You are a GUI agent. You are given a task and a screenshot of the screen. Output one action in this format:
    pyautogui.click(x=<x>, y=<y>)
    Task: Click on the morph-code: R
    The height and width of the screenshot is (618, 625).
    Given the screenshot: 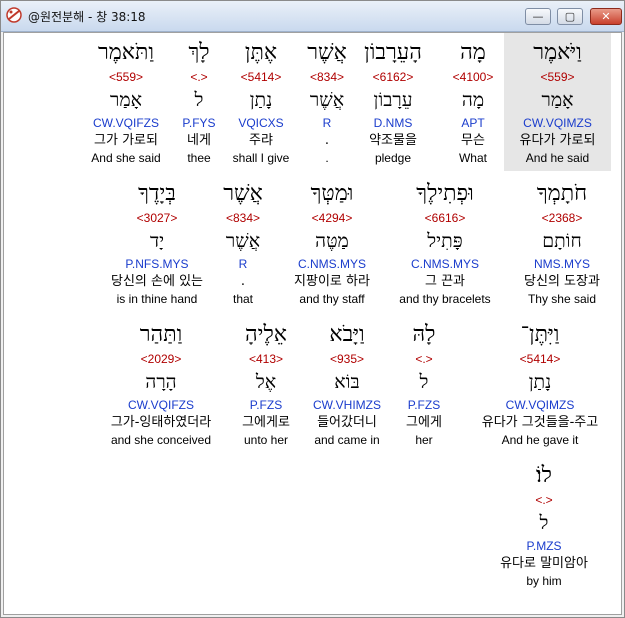 What is the action you would take?
    pyautogui.click(x=243, y=264)
    